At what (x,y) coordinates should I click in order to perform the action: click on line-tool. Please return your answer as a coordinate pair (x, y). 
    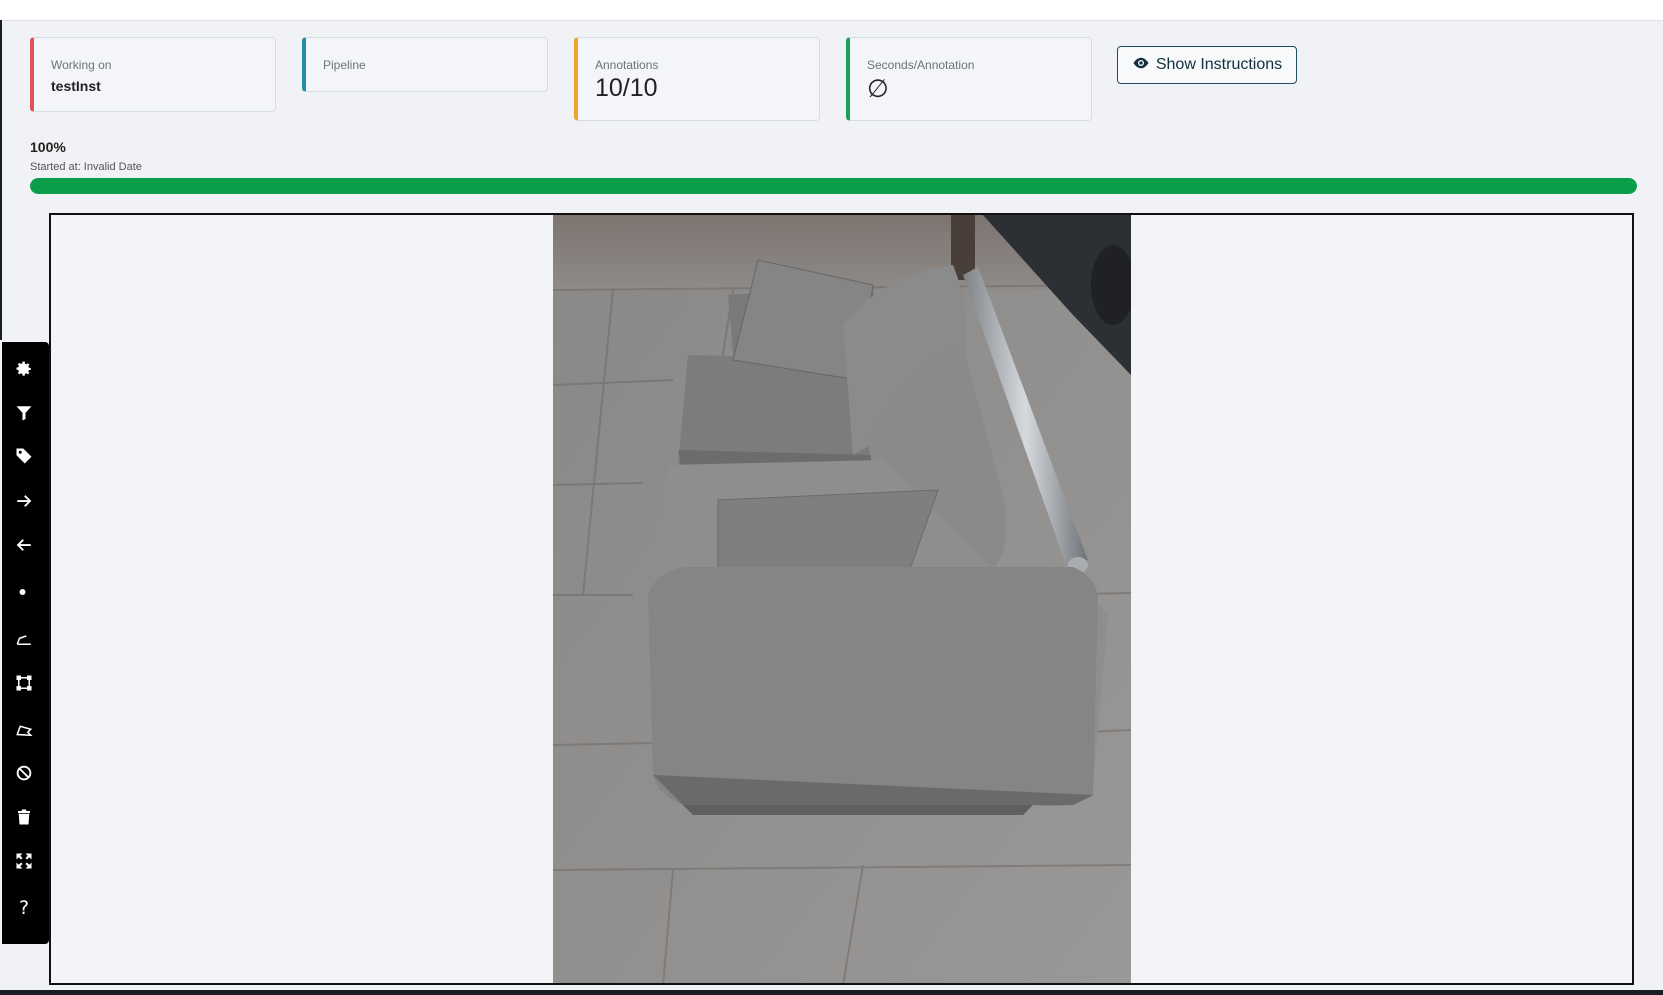
    Looking at the image, I should click on (24, 641).